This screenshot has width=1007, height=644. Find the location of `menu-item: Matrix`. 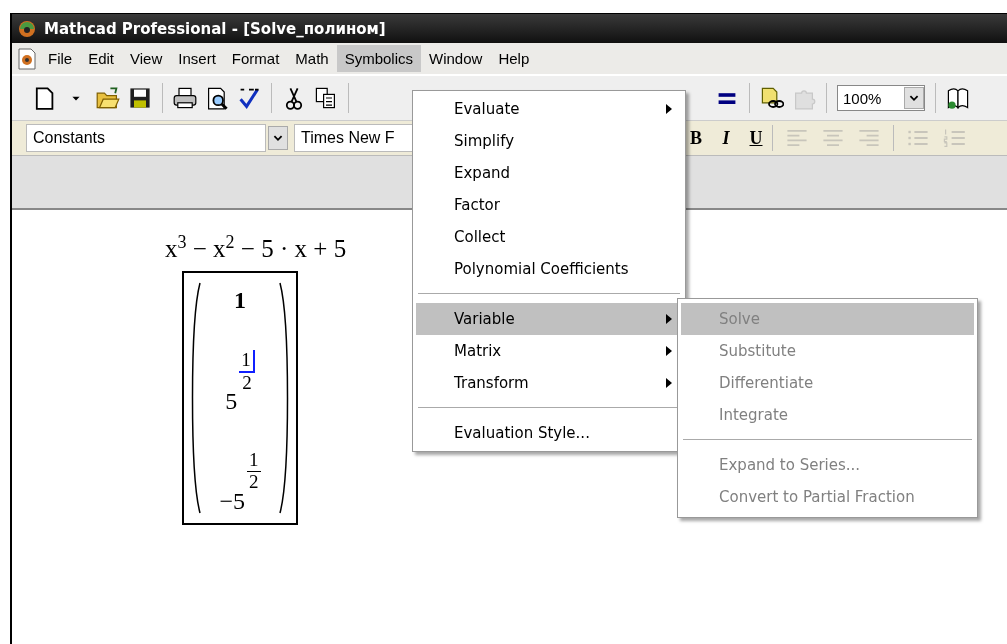

menu-item: Matrix is located at coordinates (549, 351).